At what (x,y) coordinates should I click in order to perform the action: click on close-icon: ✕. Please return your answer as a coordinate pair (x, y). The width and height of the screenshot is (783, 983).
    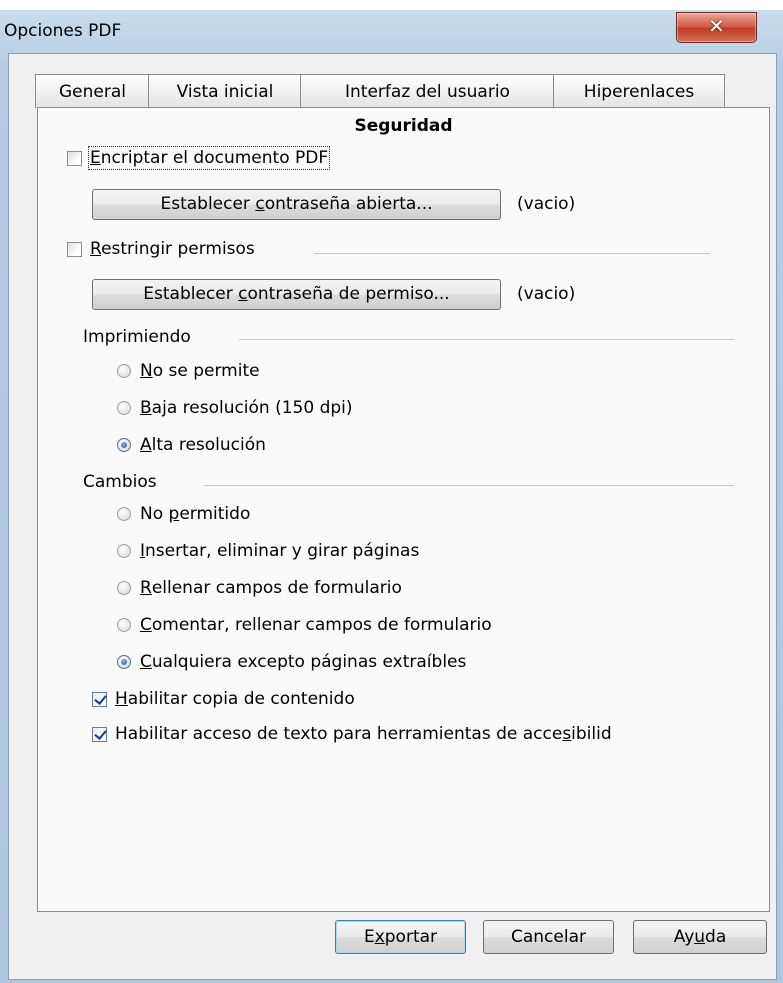
    Looking at the image, I should click on (716, 26).